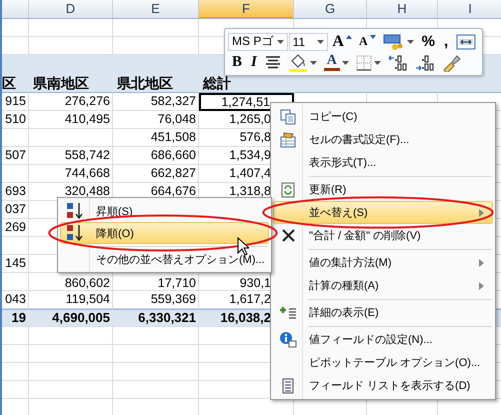 The height and width of the screenshot is (415, 501). What do you see at coordinates (424, 63) in the screenshot?
I see `decrease-decimal-icon` at bounding box center [424, 63].